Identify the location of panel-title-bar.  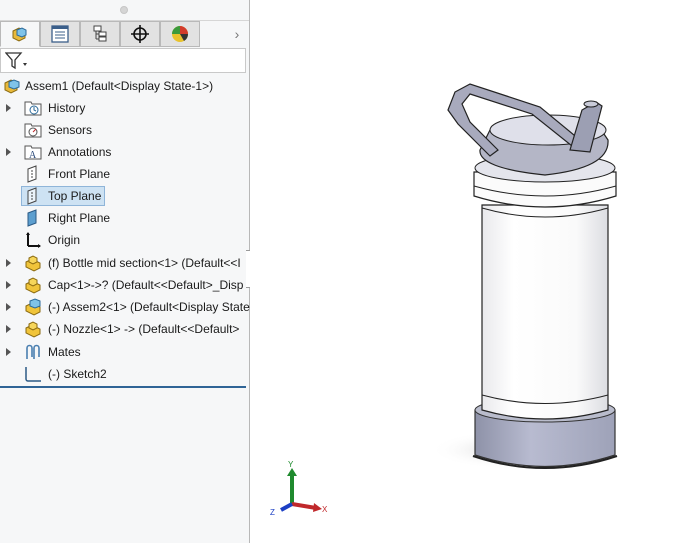
(124, 10).